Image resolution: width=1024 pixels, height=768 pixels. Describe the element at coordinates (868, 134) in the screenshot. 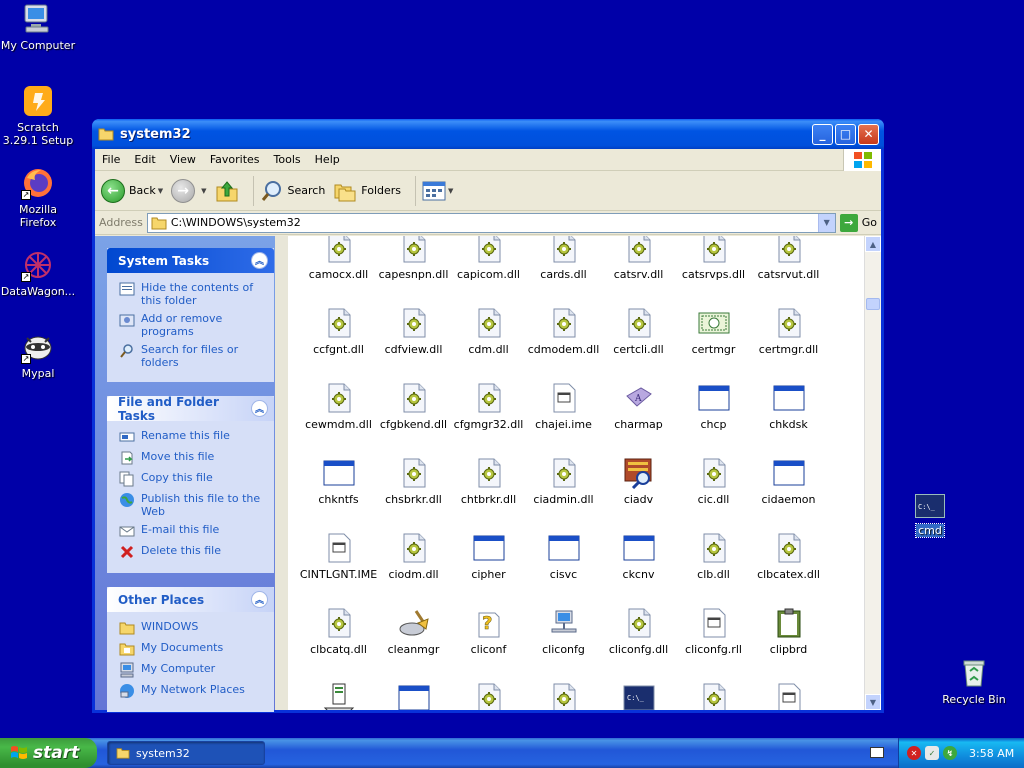

I see `close-button: ✕` at that location.